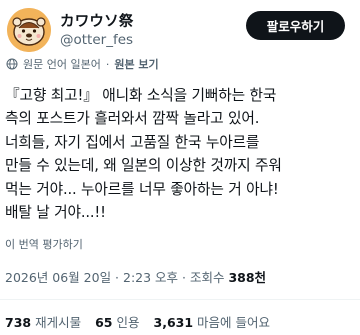 The image size is (360, 335). I want to click on quotes-stat: 65 인용, so click(117, 322).